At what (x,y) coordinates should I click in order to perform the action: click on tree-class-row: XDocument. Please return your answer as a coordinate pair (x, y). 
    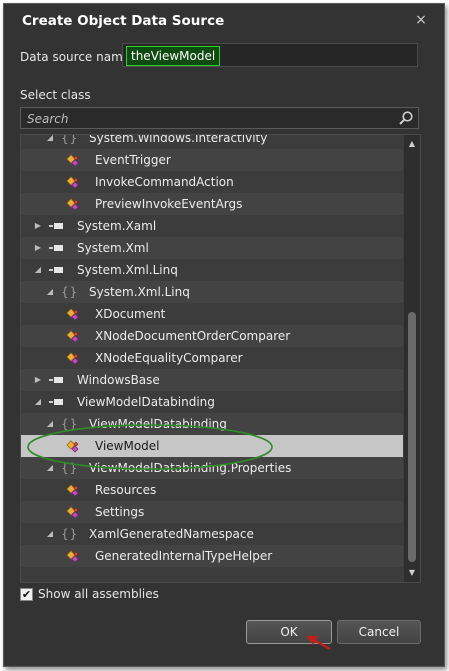
    Looking at the image, I should click on (212, 314).